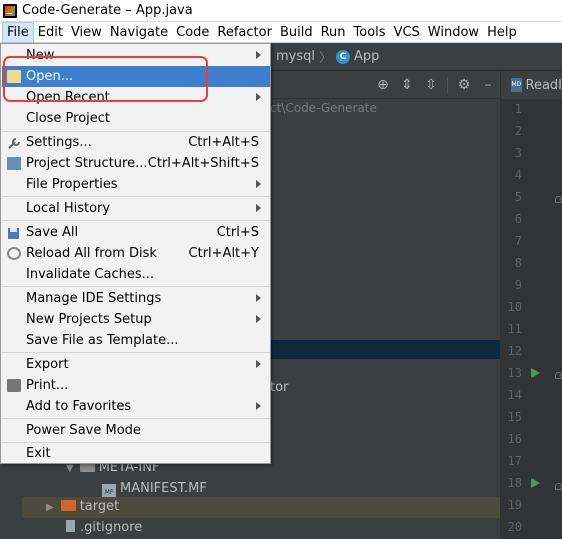  Describe the element at coordinates (99, 506) in the screenshot. I see `tree-item-label: target` at that location.